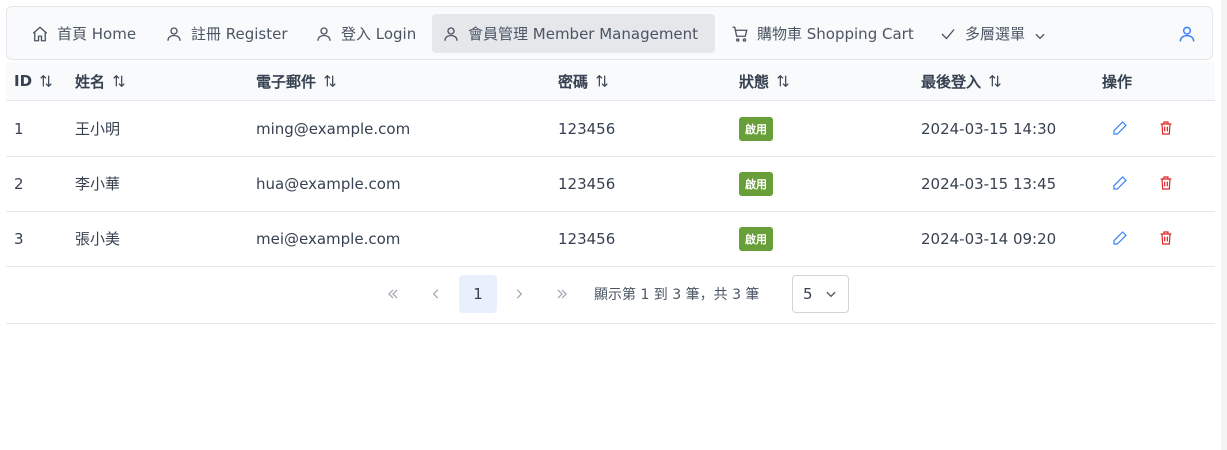  I want to click on menu-item-home: 首頁 Home, so click(83, 33).